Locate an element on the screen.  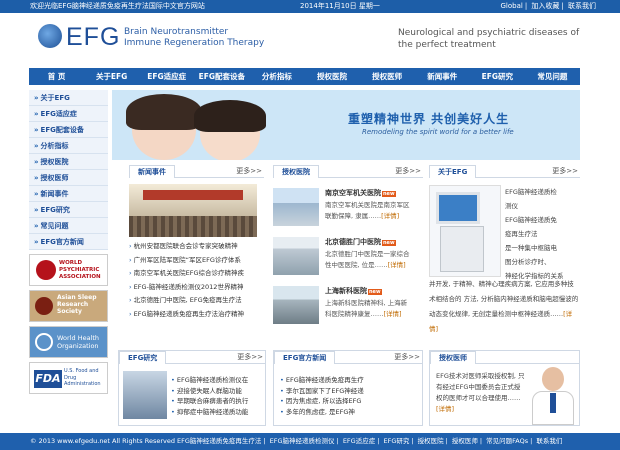
device-monitor is located at coordinates (458, 208).